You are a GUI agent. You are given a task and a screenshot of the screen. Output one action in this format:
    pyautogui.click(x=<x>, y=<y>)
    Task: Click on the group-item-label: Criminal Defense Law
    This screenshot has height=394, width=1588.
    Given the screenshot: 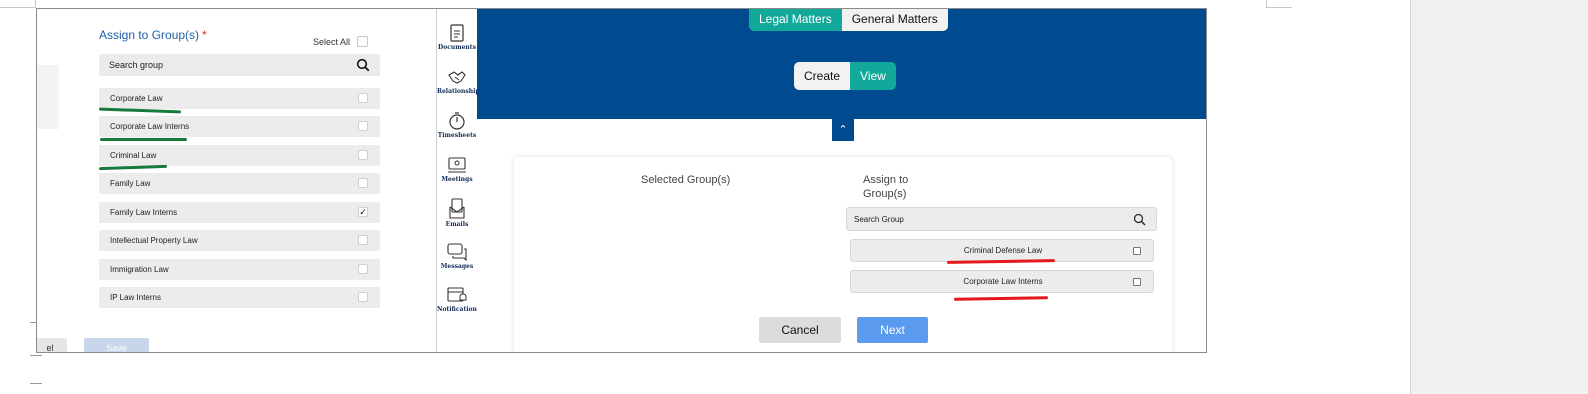 What is the action you would take?
    pyautogui.click(x=1003, y=250)
    